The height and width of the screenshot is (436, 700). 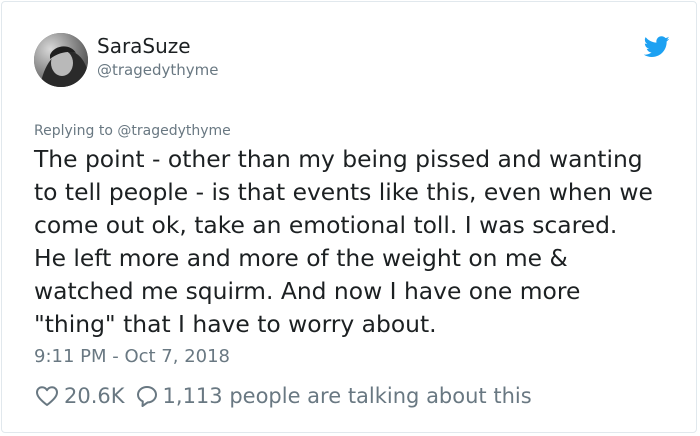 What do you see at coordinates (656, 47) in the screenshot?
I see `twitter-bird-icon` at bounding box center [656, 47].